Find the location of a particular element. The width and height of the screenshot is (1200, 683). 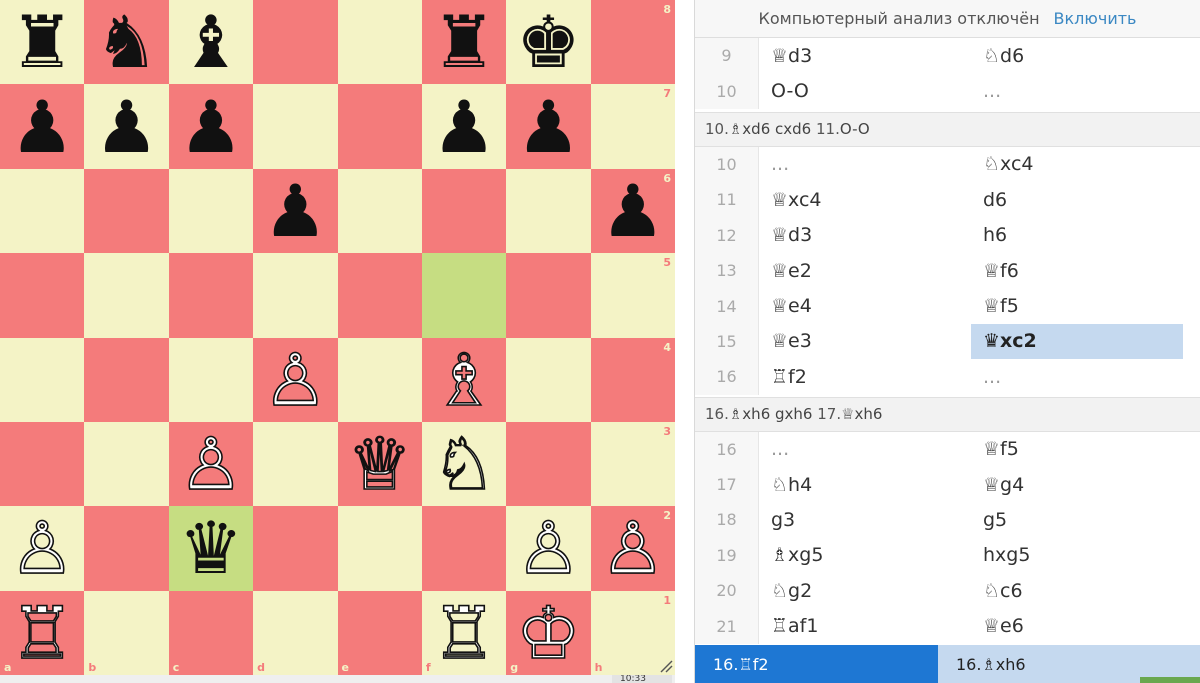

chess-piece: ♖ is located at coordinates (464, 633).